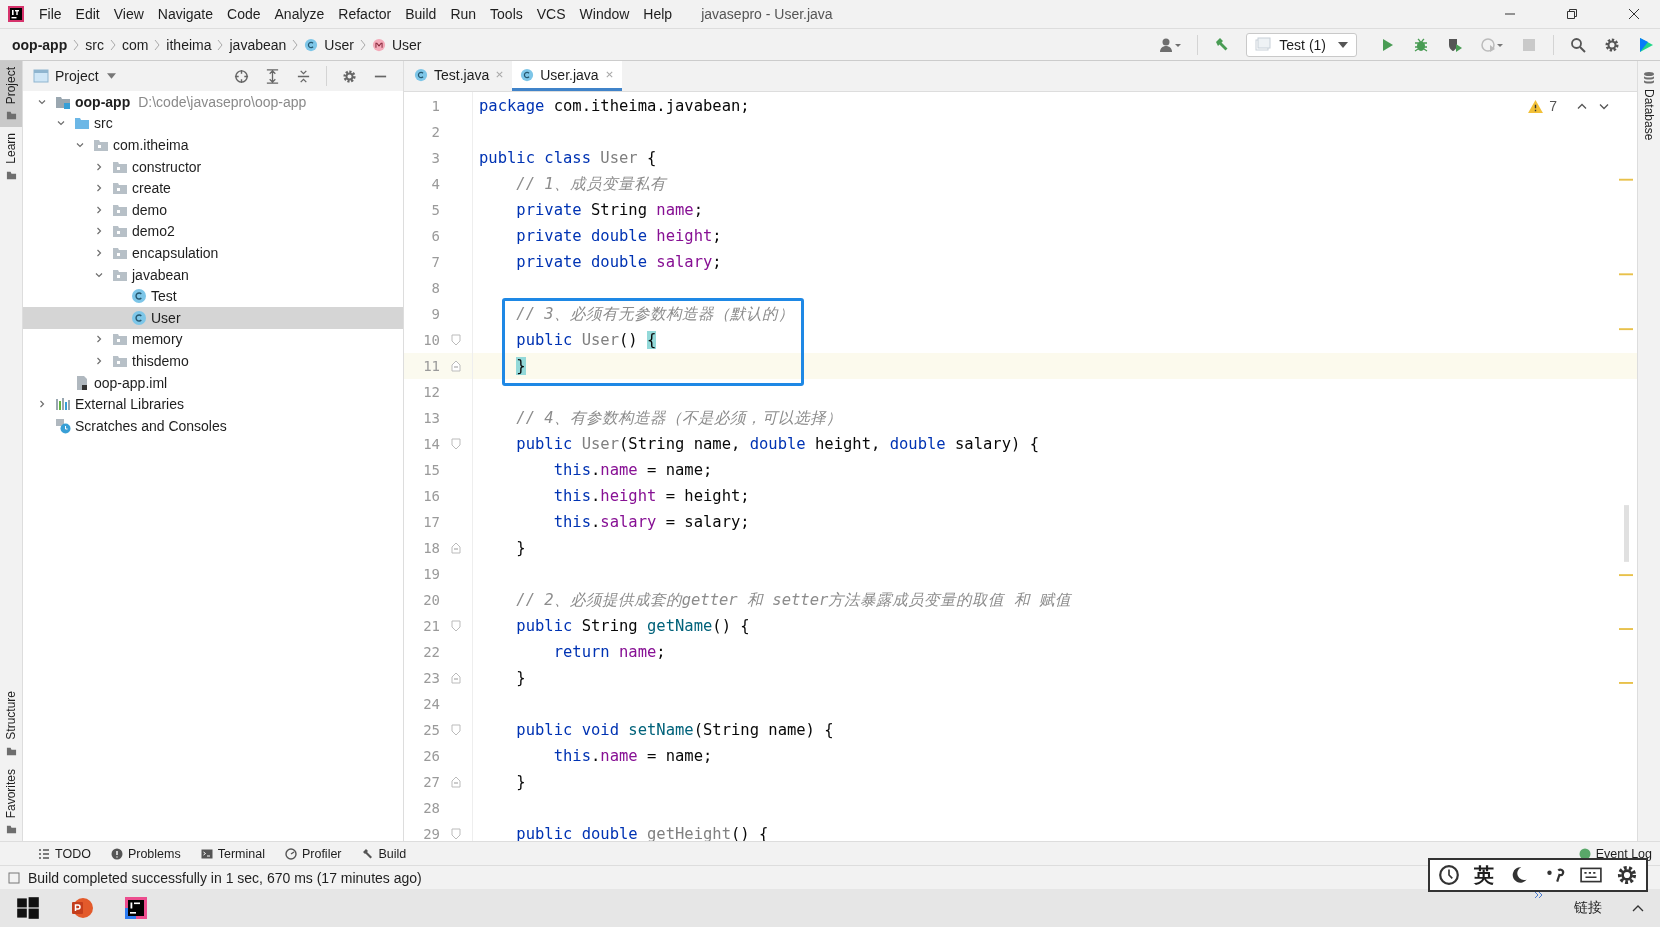  Describe the element at coordinates (1484, 875) in the screenshot. I see `input-mode-toggle: 英` at that location.